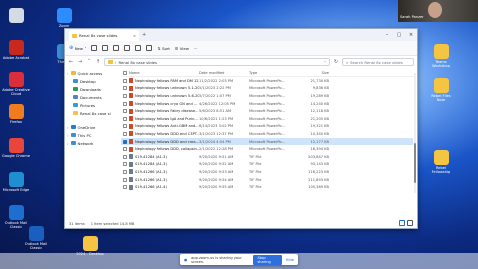 The height and width of the screenshot is (269, 478). I want to click on close-tab-icon: ×, so click(134, 35).